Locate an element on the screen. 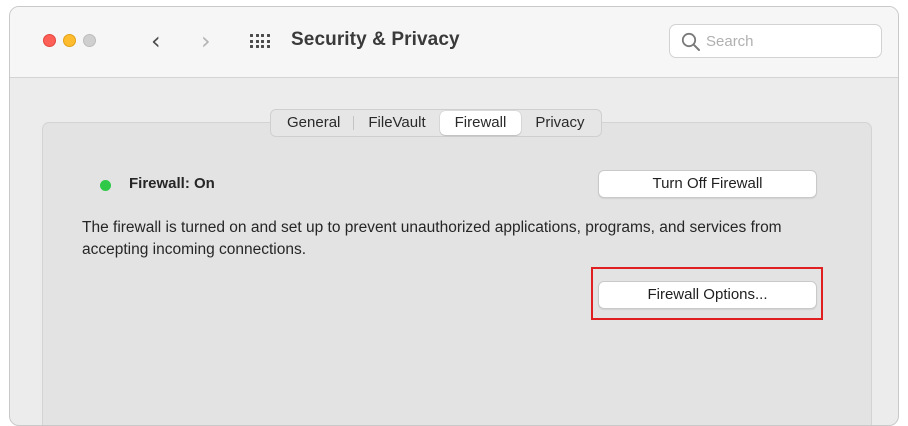  minimize-window-button is located at coordinates (69, 40).